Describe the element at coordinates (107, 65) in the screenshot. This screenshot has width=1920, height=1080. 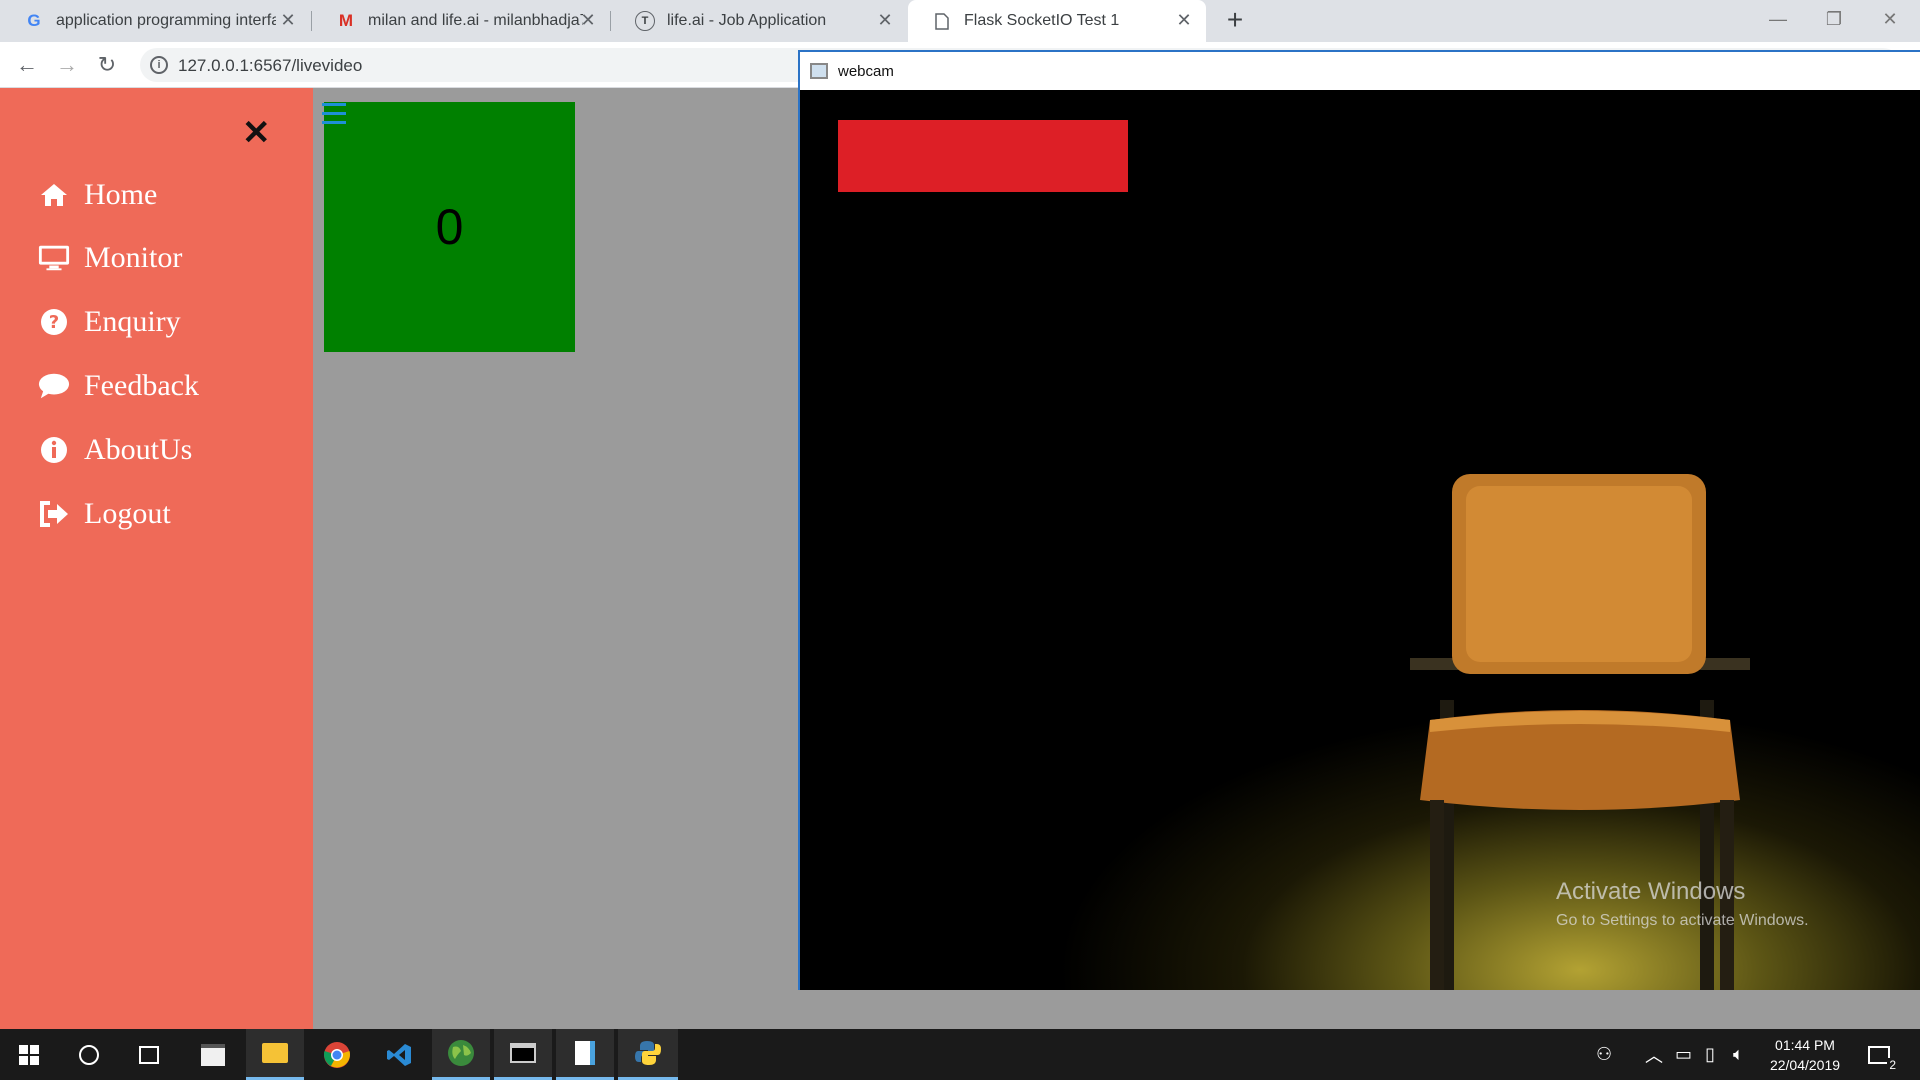
I see `reload-button: ↻` at that location.